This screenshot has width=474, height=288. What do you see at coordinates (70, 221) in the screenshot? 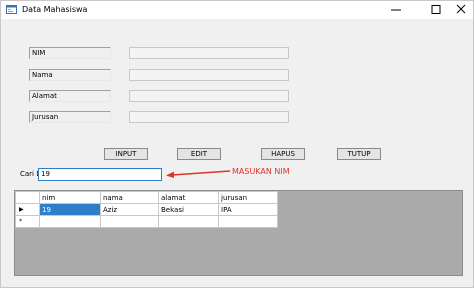
I see `cell-nim` at bounding box center [70, 221].